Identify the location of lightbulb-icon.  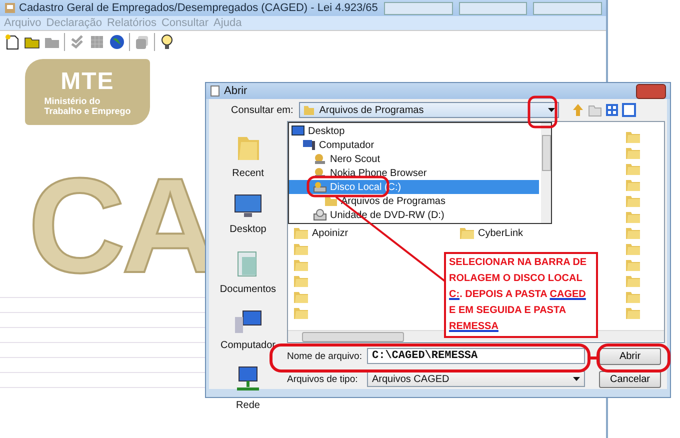
(167, 42).